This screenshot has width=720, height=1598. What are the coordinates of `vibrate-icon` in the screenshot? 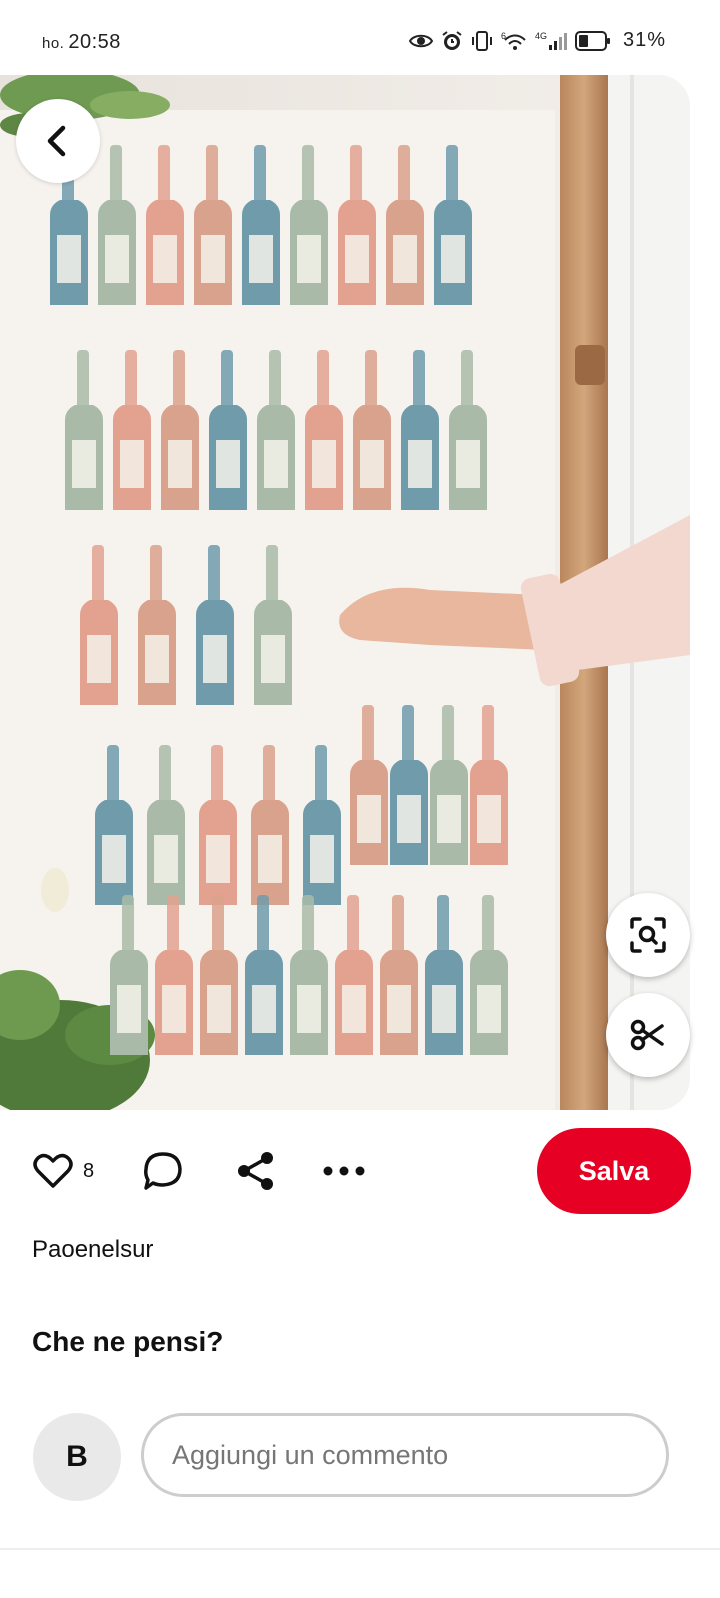 It's located at (482, 41).